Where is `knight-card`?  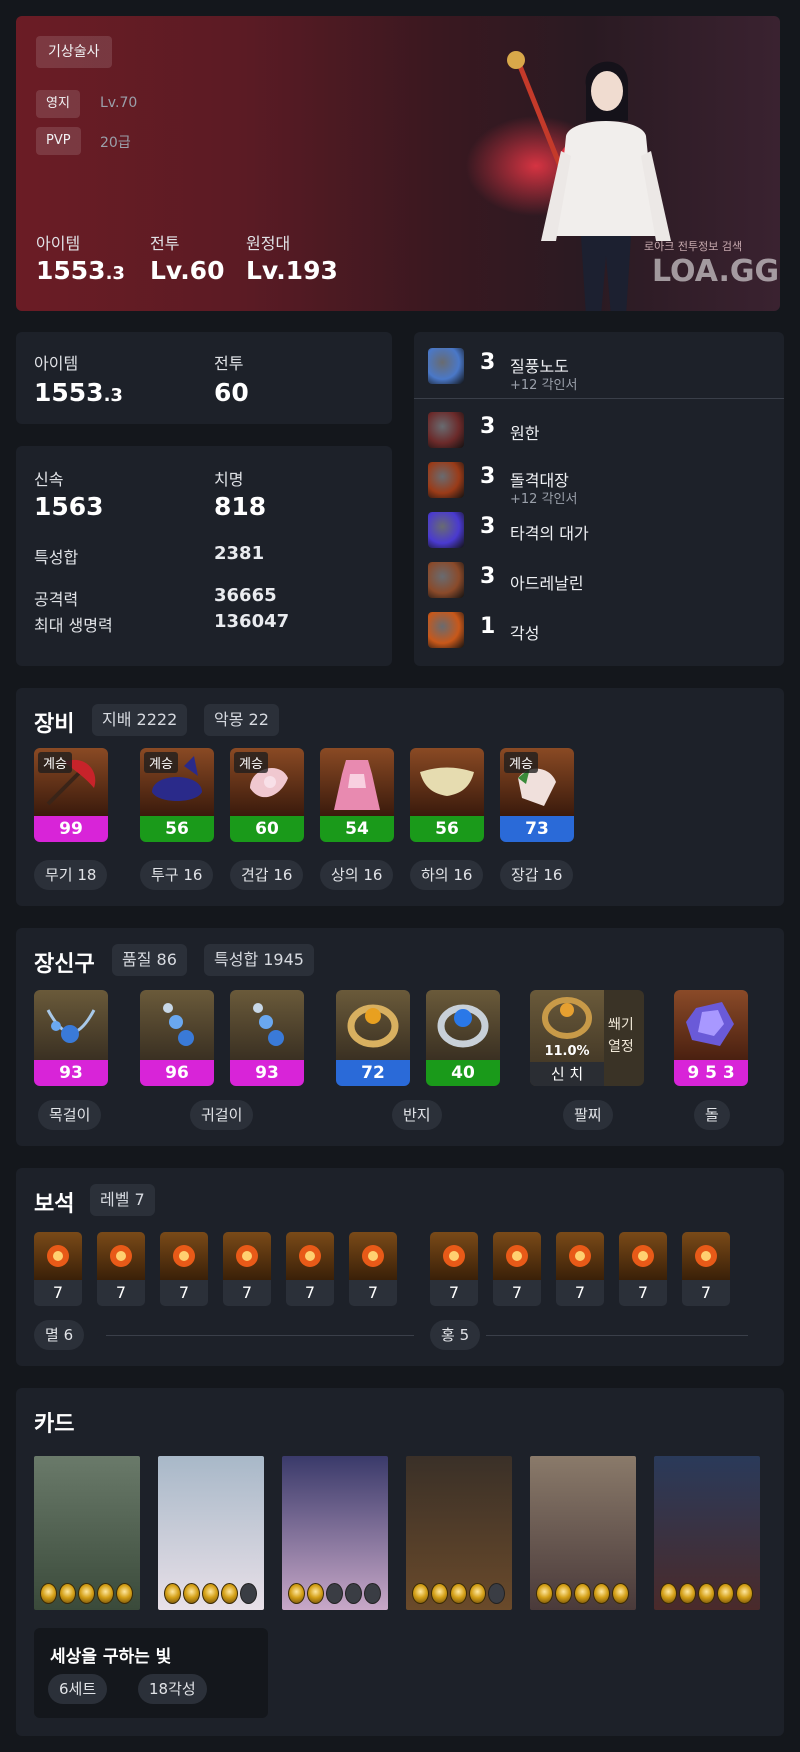
knight-card is located at coordinates (583, 1533).